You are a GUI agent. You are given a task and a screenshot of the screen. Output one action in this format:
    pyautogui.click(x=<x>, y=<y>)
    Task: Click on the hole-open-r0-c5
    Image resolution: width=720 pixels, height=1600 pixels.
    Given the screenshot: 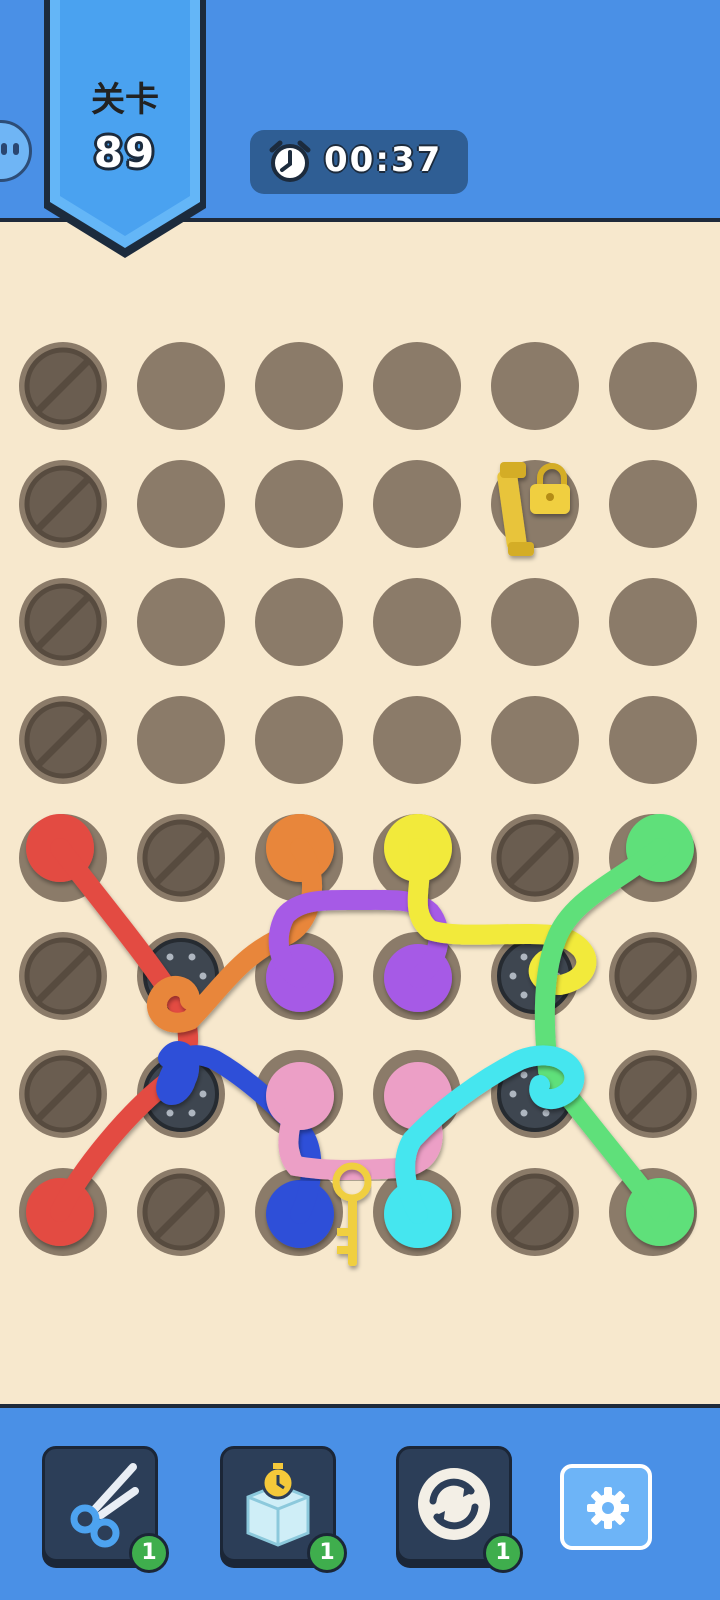 What is the action you would take?
    pyautogui.click(x=653, y=386)
    